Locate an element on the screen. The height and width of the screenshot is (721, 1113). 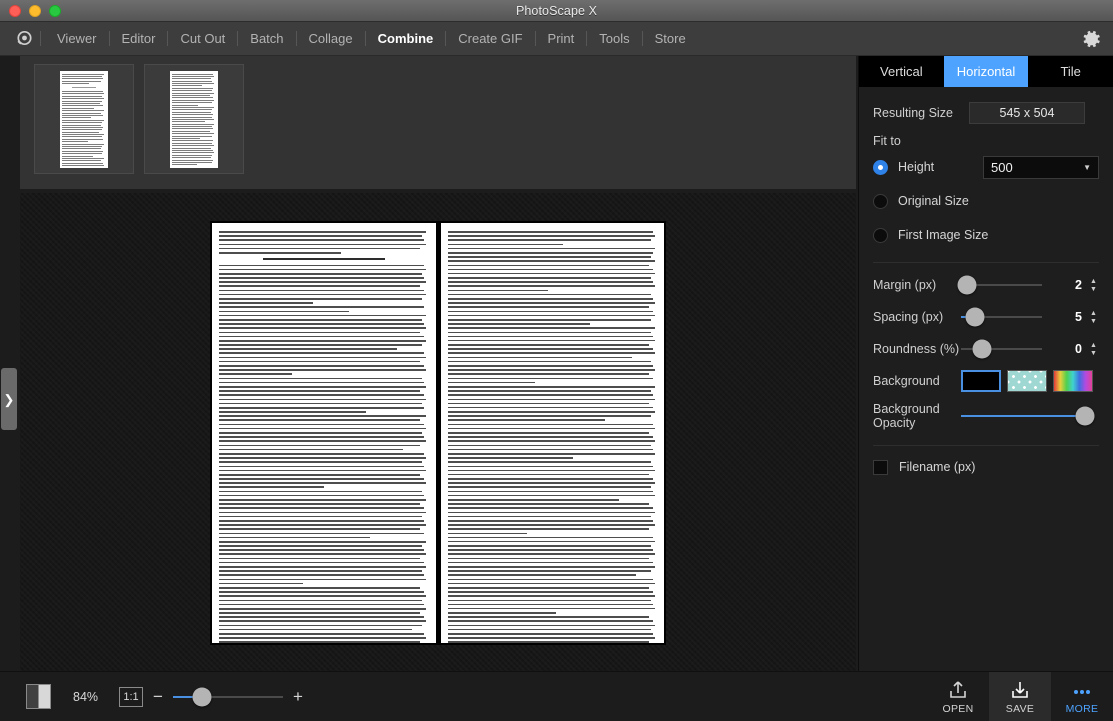
margin-value: 2 is located at coordinates (1069, 285).